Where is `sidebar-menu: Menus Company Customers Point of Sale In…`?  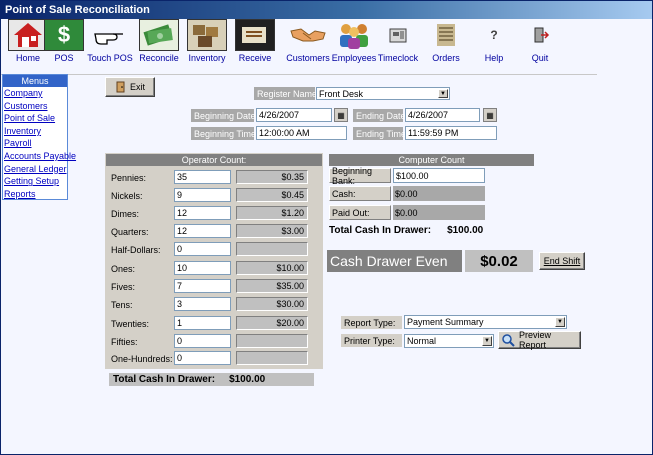 sidebar-menu: Menus Company Customers Point of Sale In… is located at coordinates (39, 137).